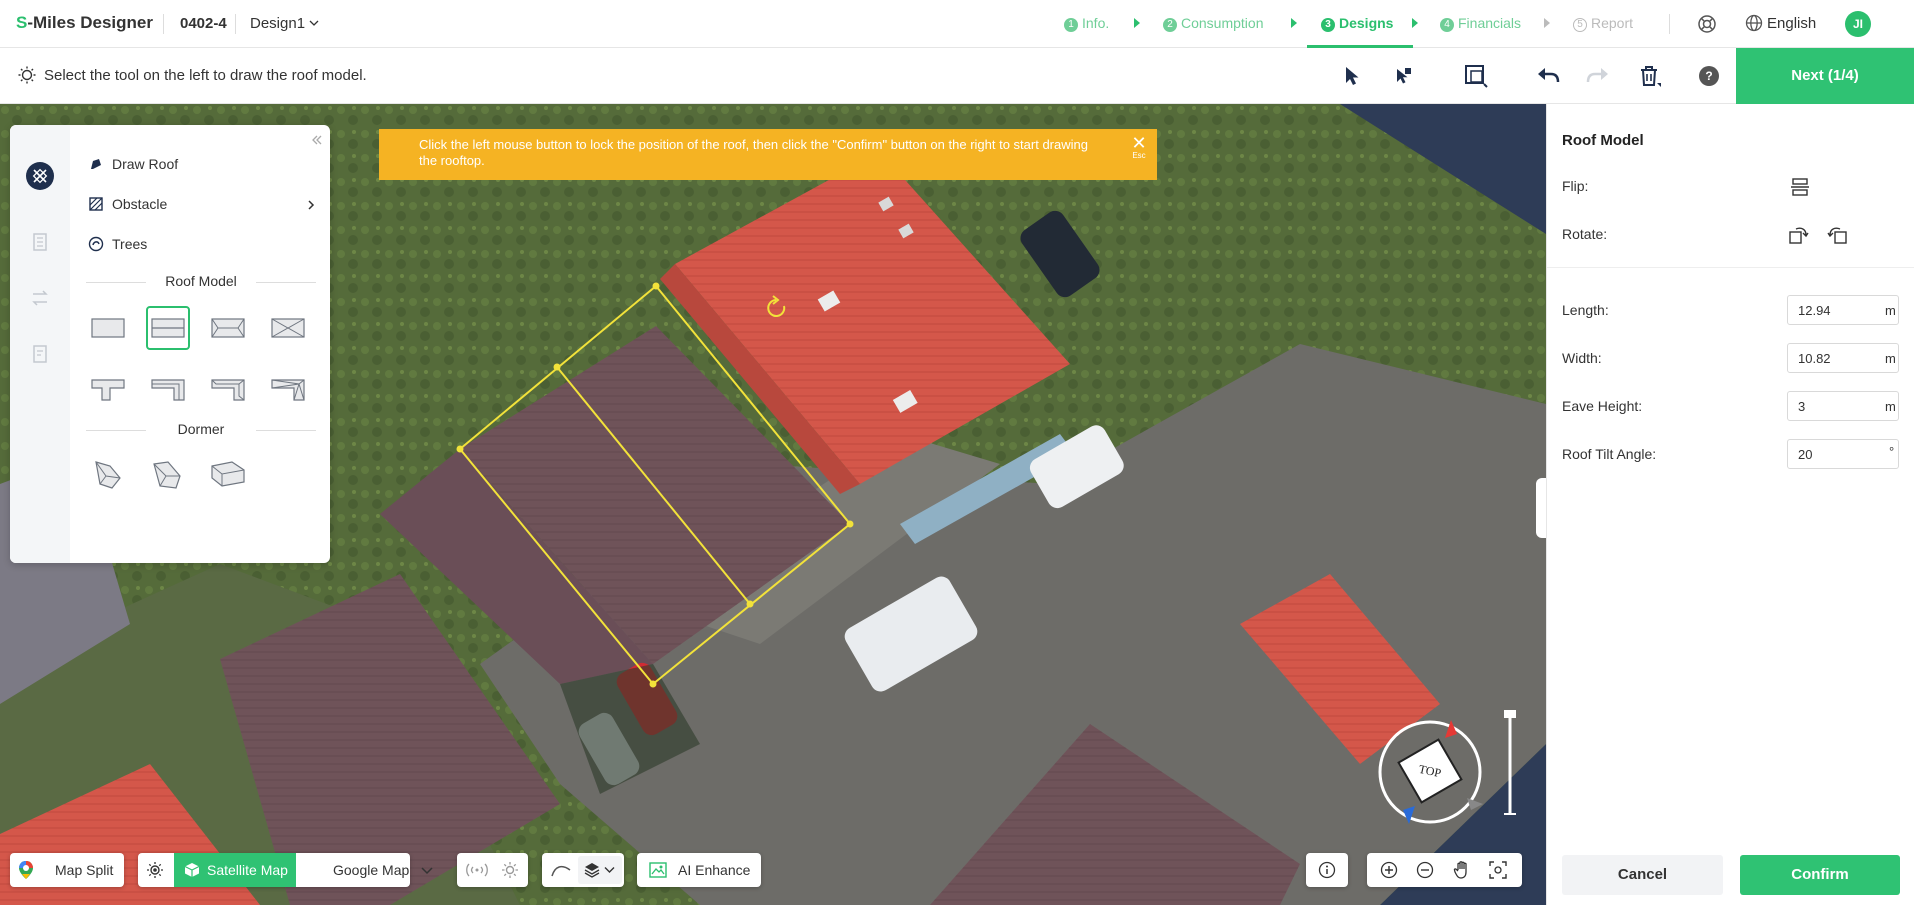  What do you see at coordinates (40, 242) in the screenshot?
I see `building-icon` at bounding box center [40, 242].